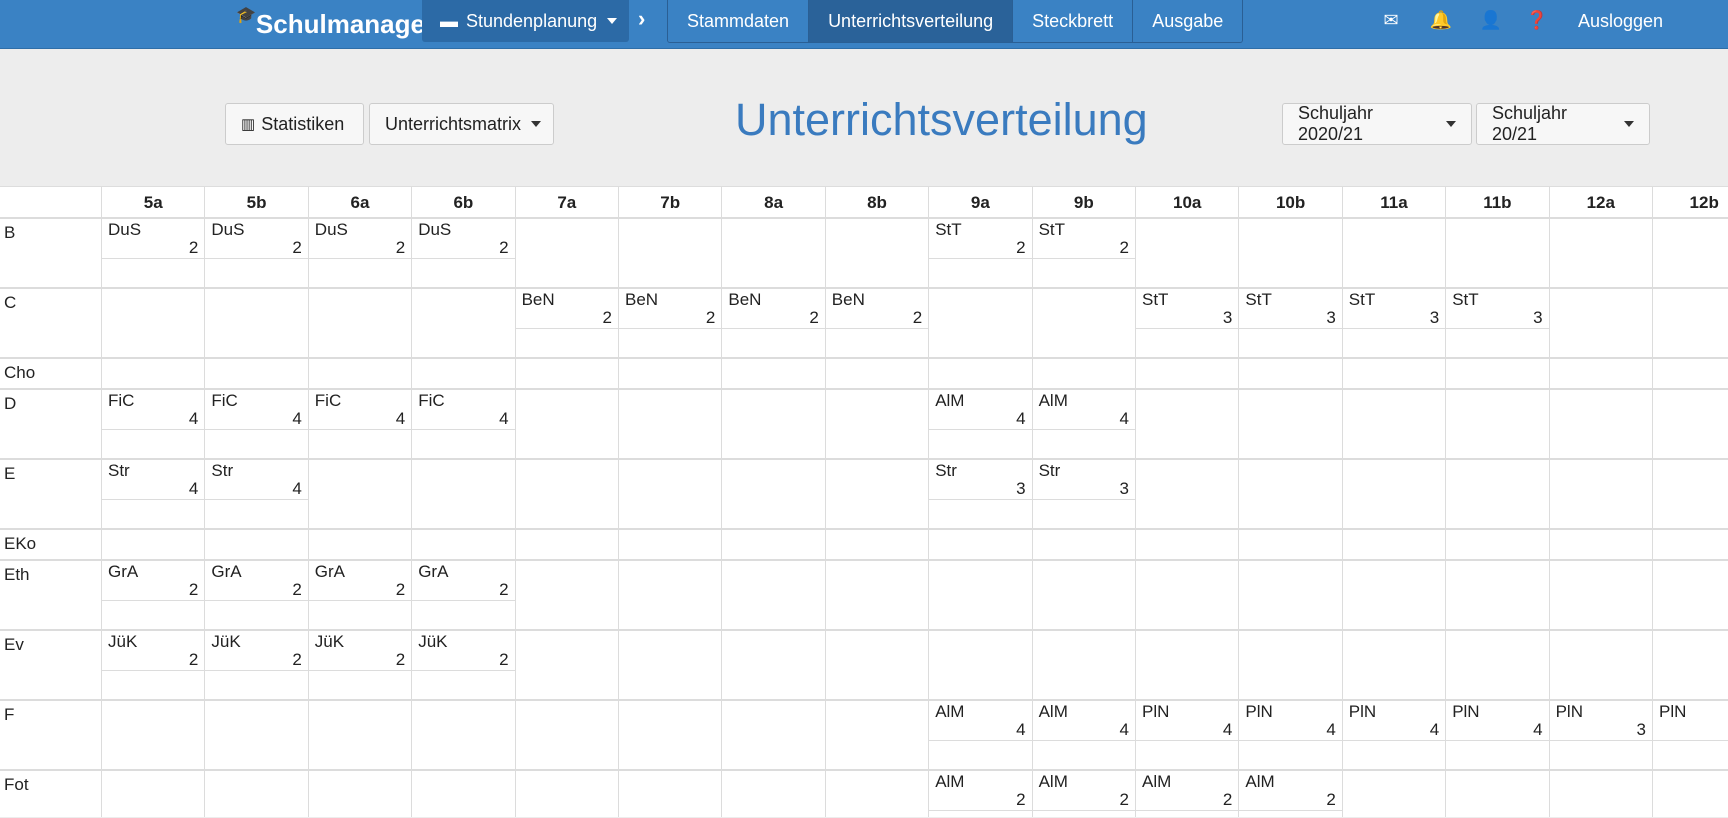  What do you see at coordinates (294, 124) in the screenshot?
I see `statistics-button: ▥ Statistiken` at bounding box center [294, 124].